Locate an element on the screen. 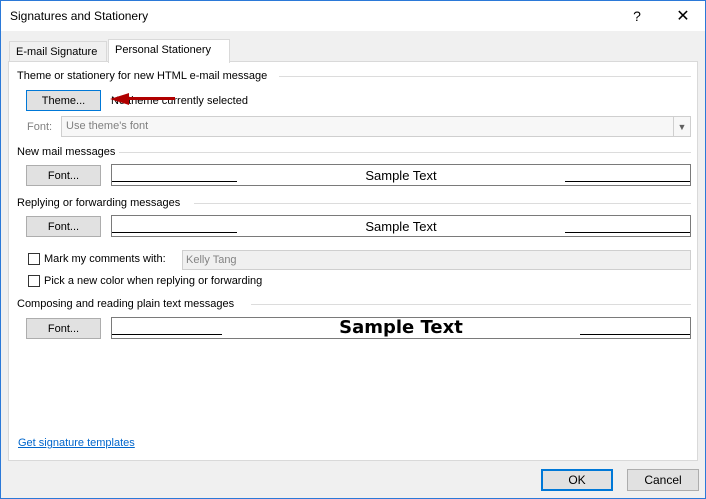 The width and height of the screenshot is (706, 499). theme-font-select: Use theme's font ▼ is located at coordinates (376, 126).